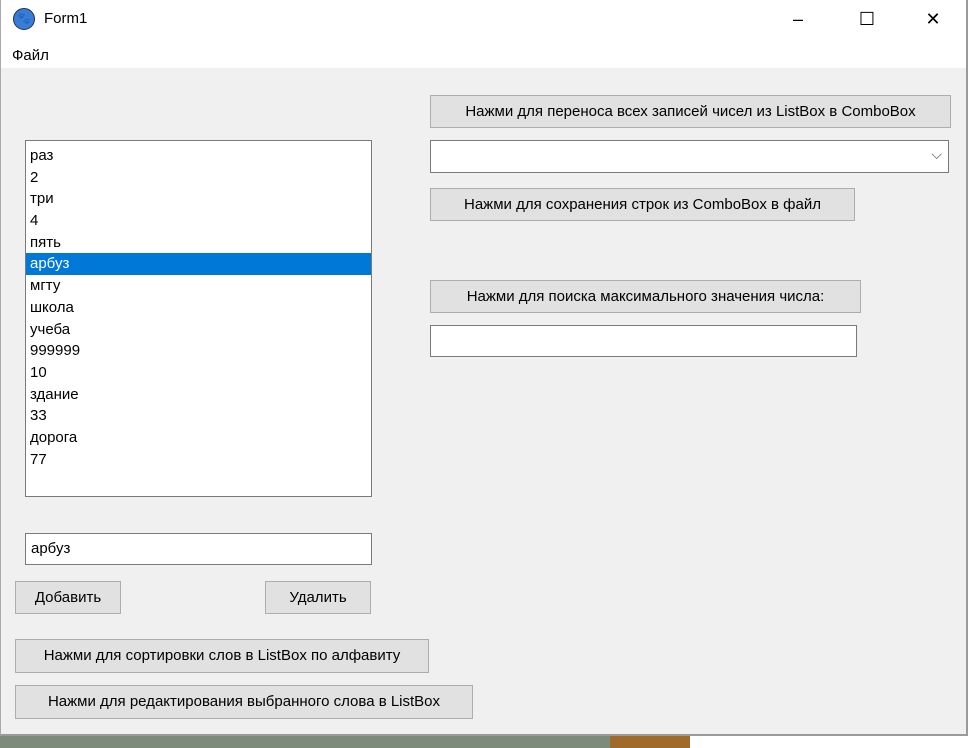 The width and height of the screenshot is (974, 748). What do you see at coordinates (867, 19) in the screenshot?
I see `maximize-button: ☐` at bounding box center [867, 19].